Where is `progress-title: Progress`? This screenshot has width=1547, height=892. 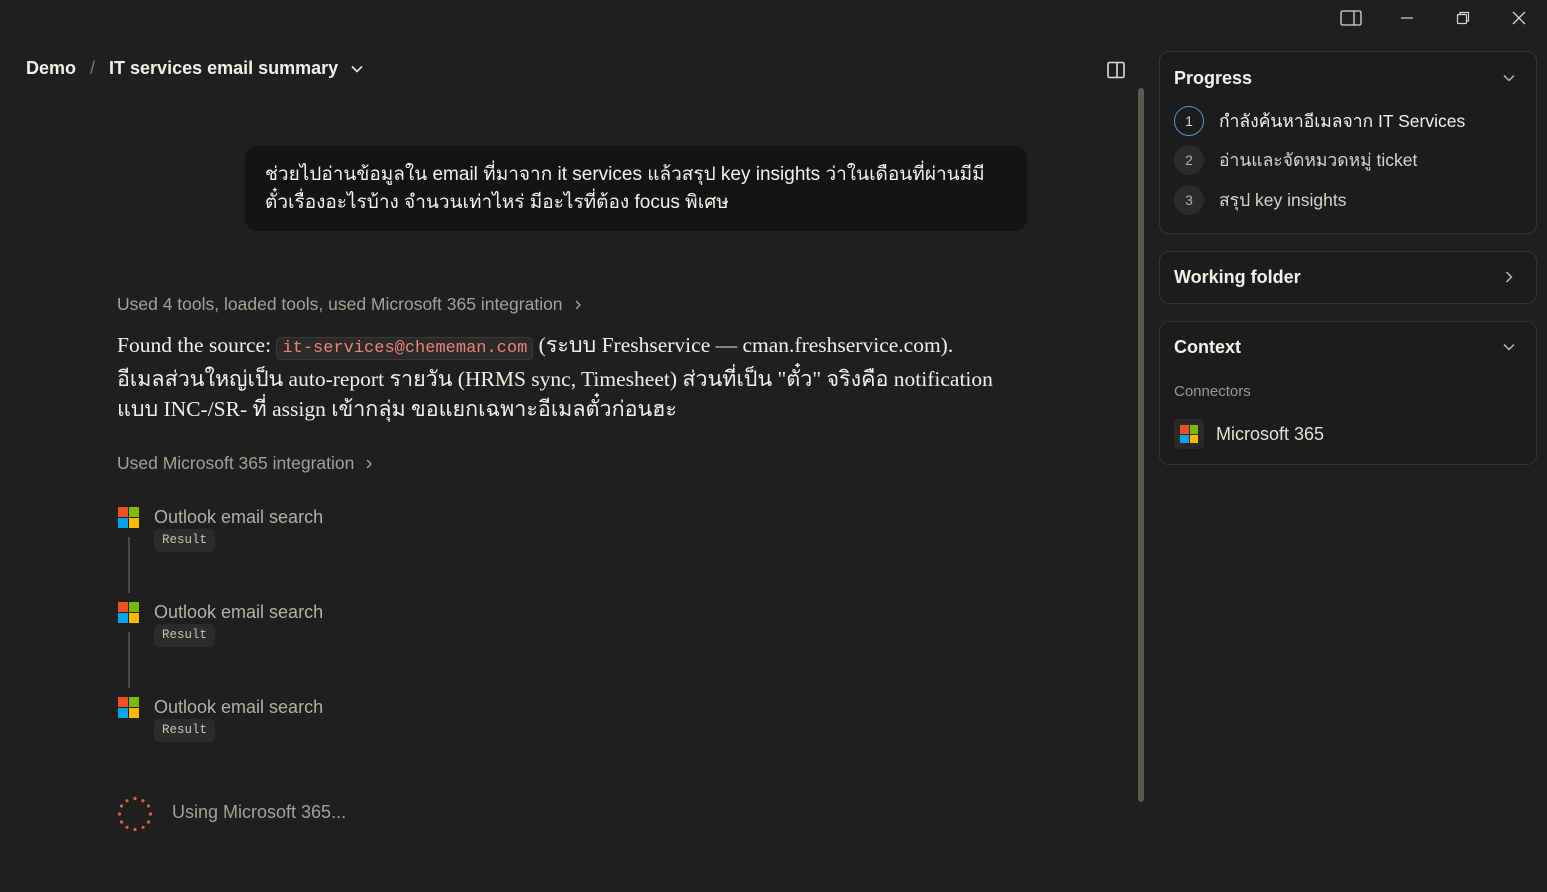
progress-title: Progress is located at coordinates (1213, 78).